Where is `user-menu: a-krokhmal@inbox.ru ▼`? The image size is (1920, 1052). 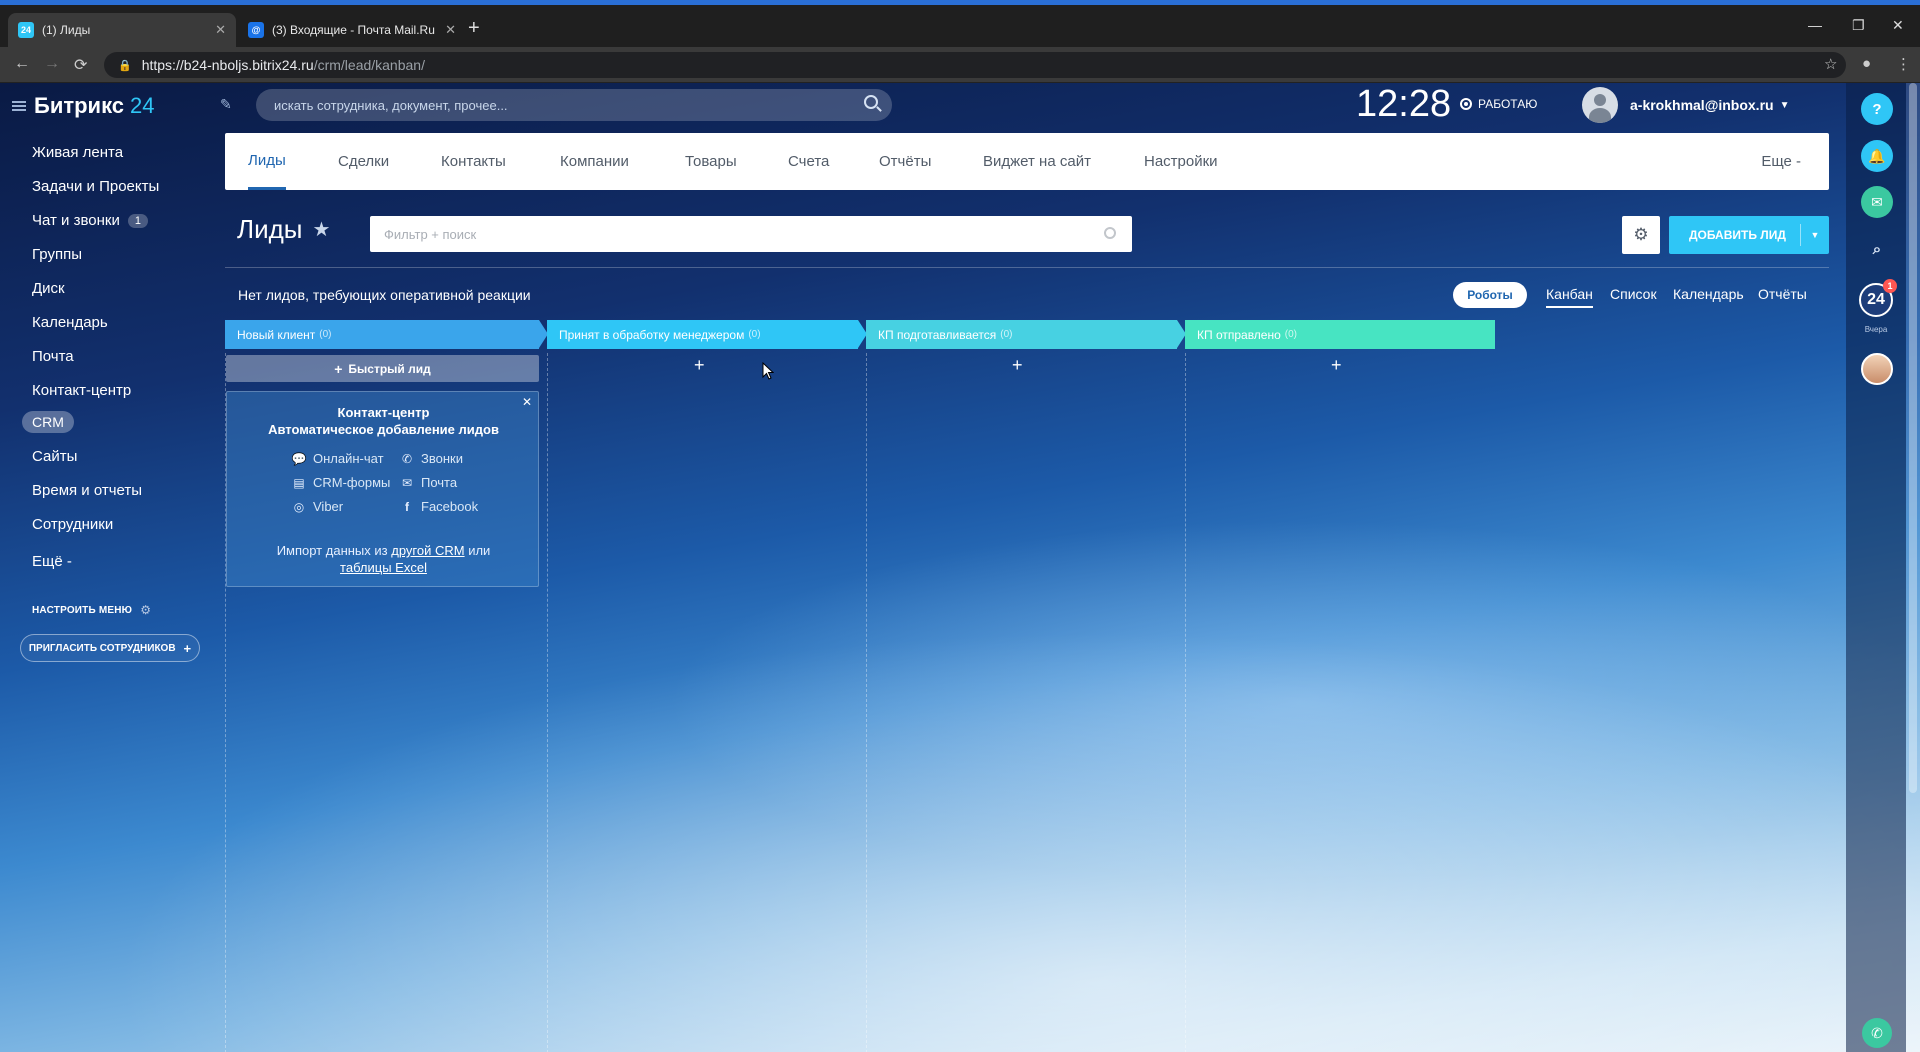
user-menu: a-krokhmal@inbox.ru ▼ is located at coordinates (1685, 105).